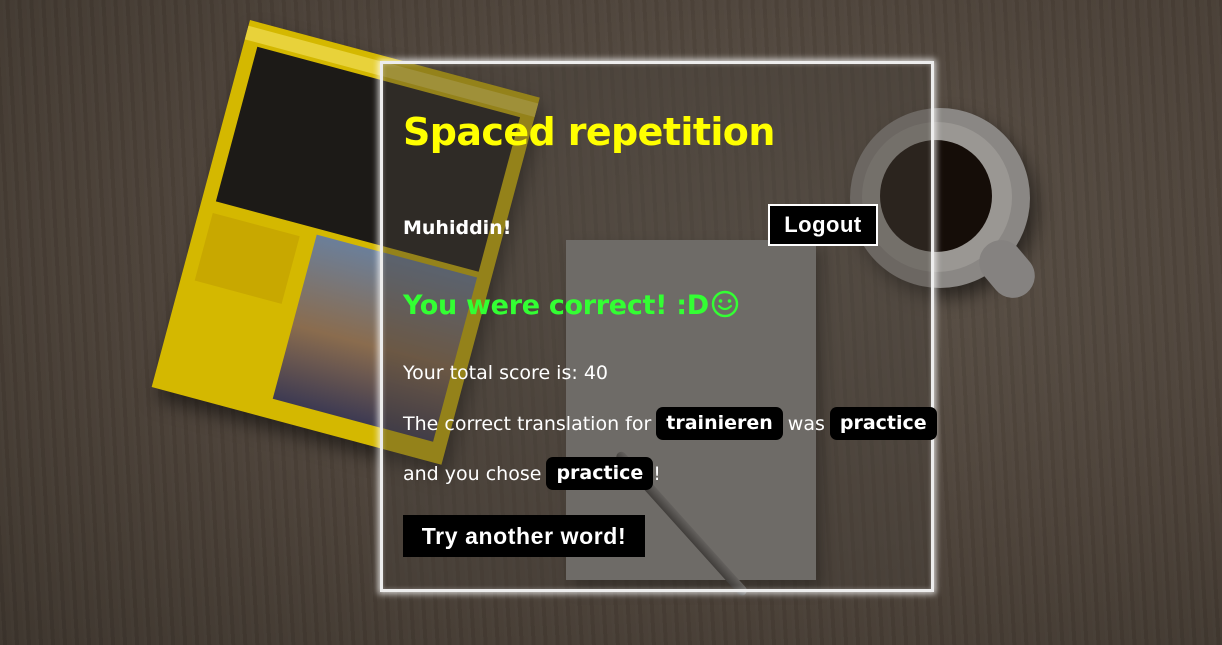  I want to click on chosen-answer-chip: practice, so click(600, 473).